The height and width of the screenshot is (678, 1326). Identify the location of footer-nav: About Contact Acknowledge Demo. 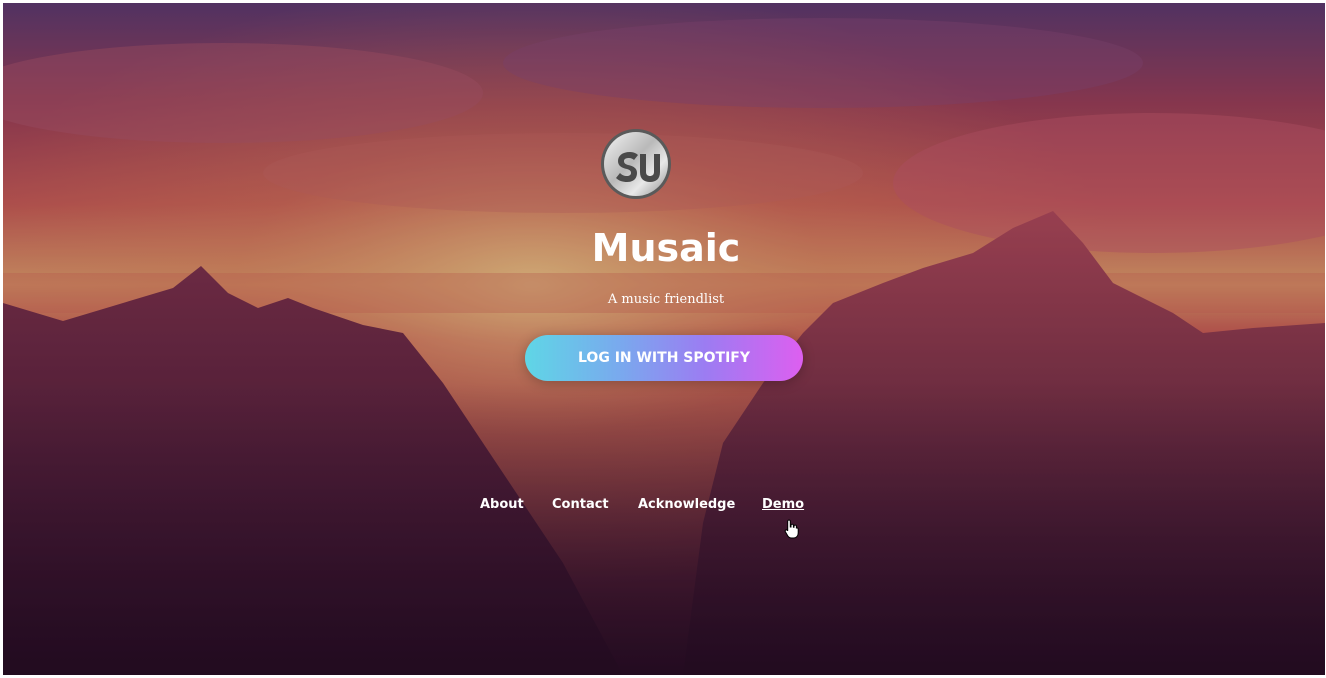
(666, 505).